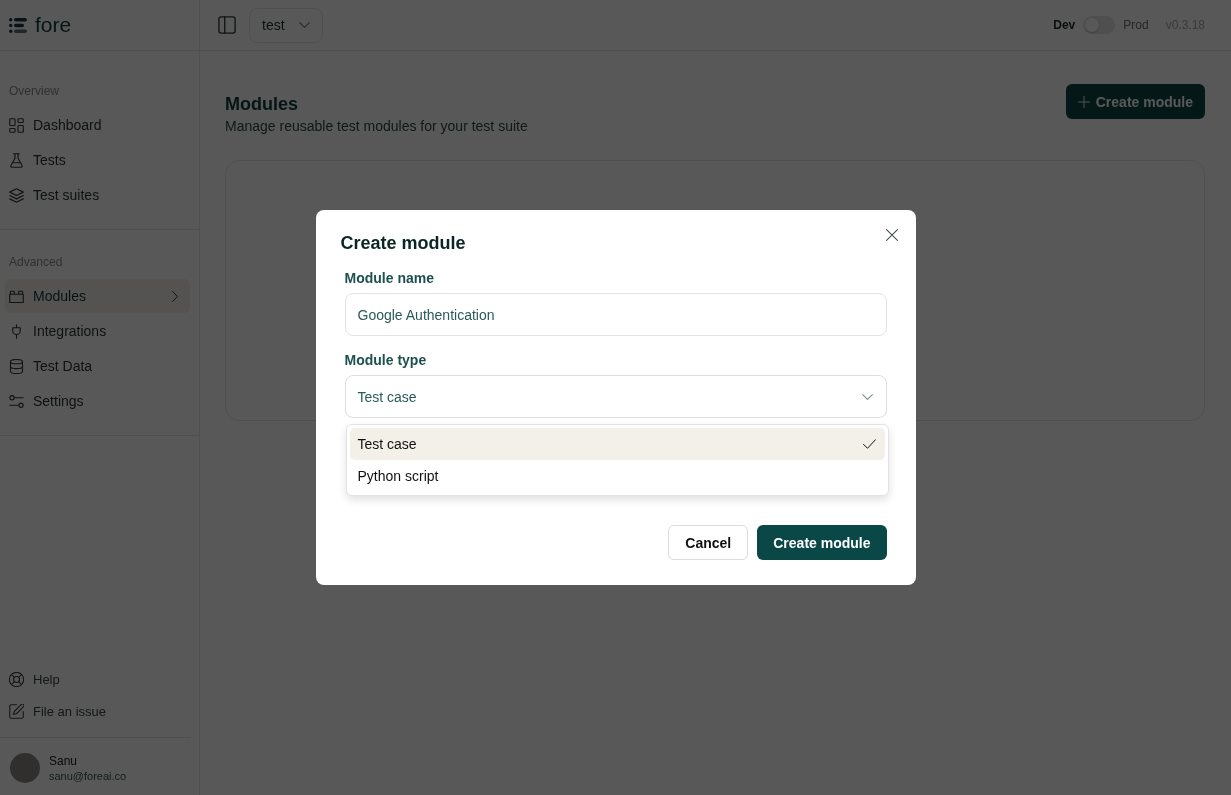  Describe the element at coordinates (97, 160) in the screenshot. I see `nav-item: Tests` at that location.